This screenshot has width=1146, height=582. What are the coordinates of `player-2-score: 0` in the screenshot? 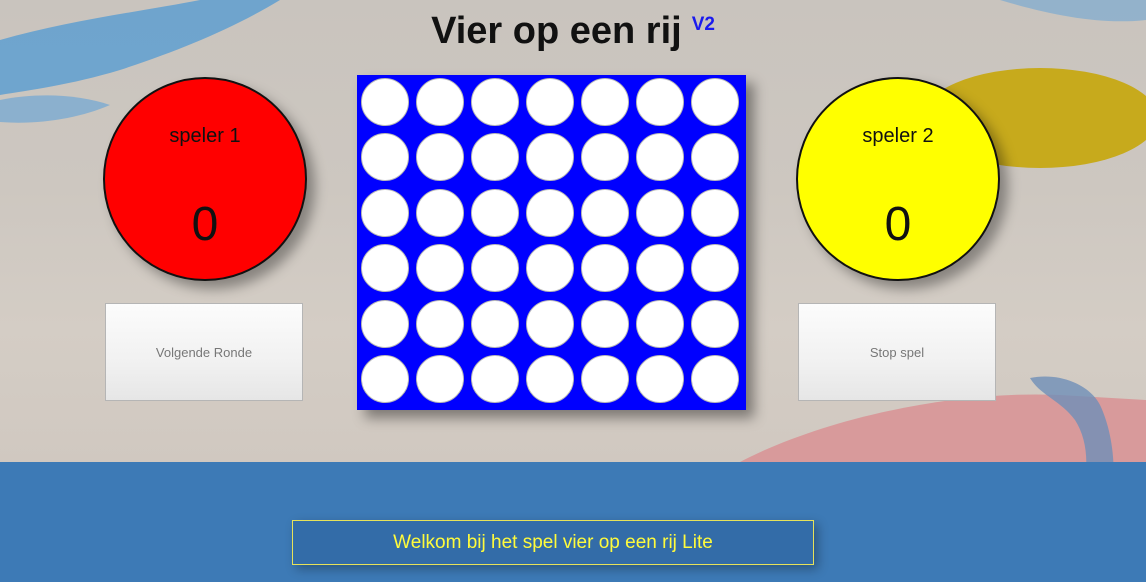 It's located at (898, 224).